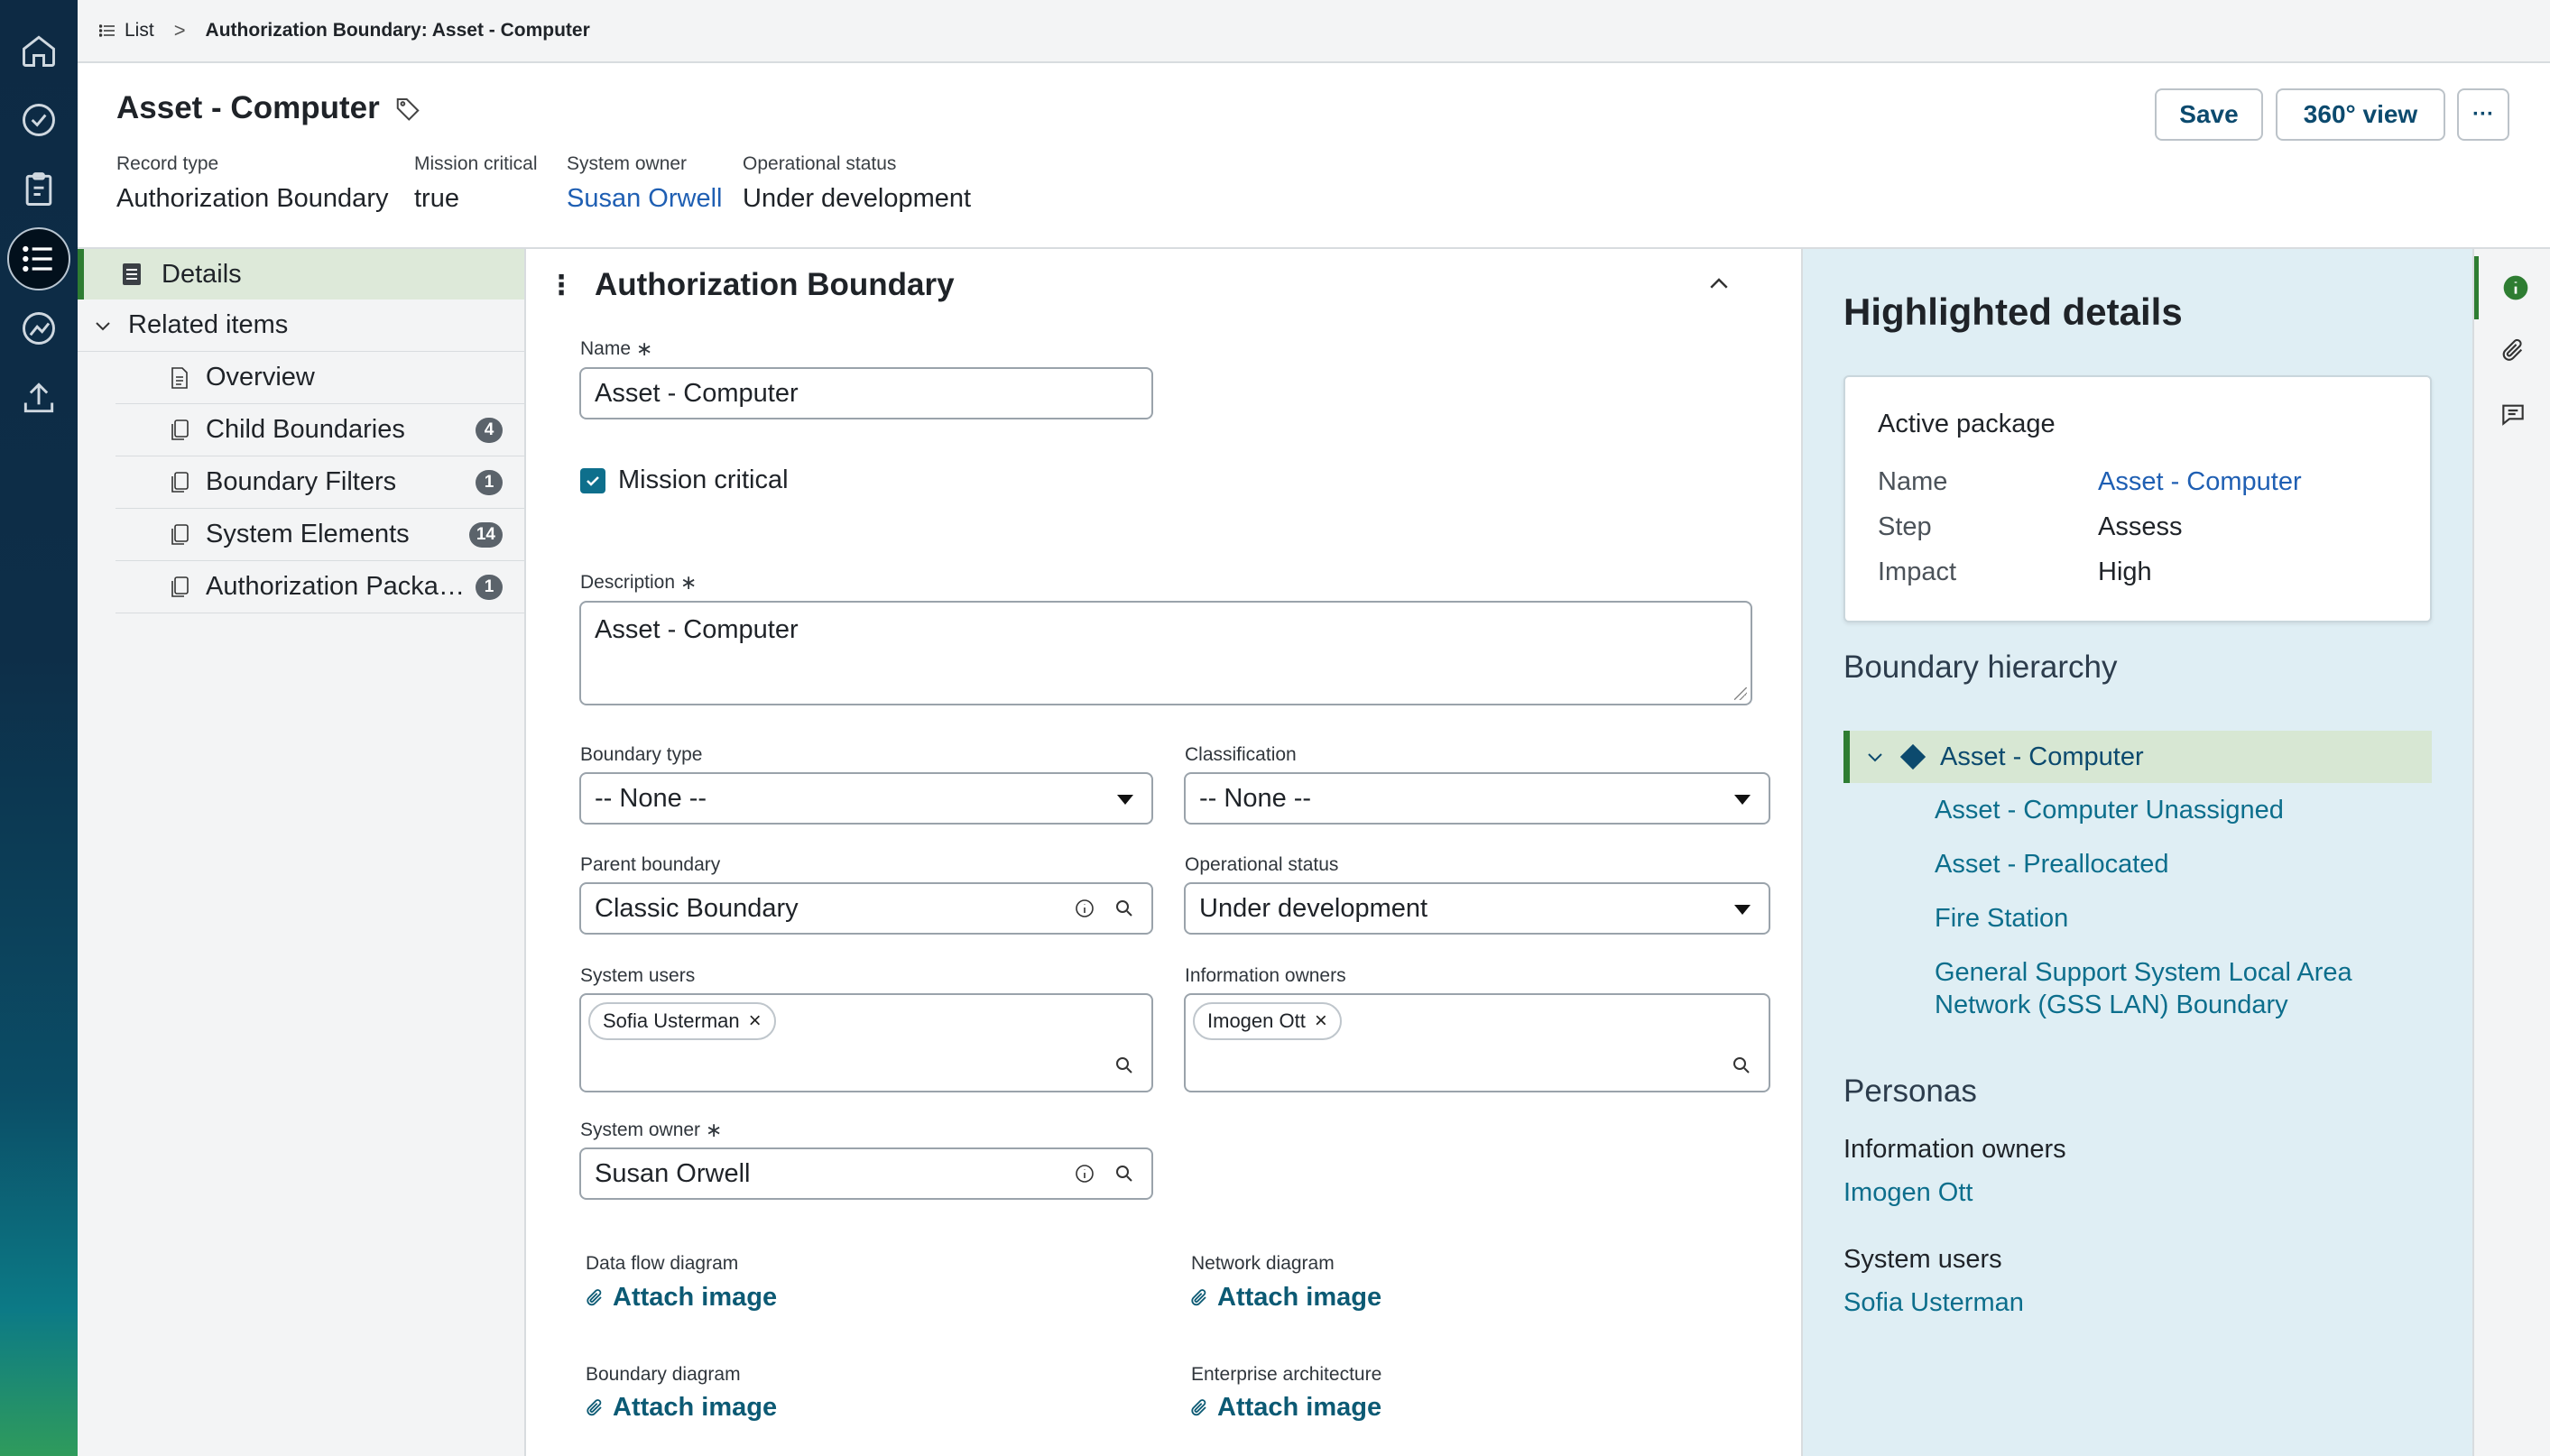  I want to click on list-button, so click(38, 258).